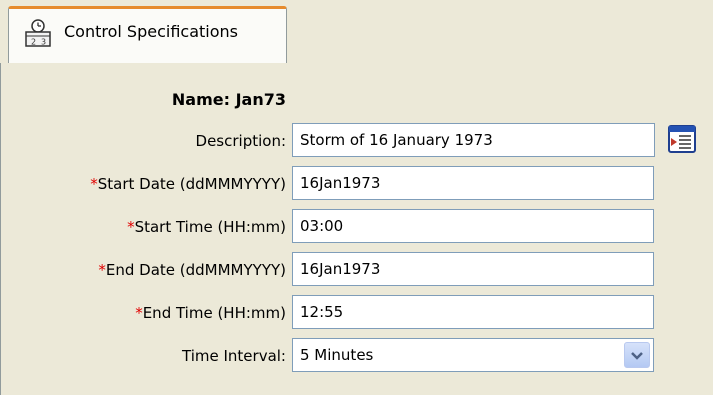 This screenshot has height=395, width=713. Describe the element at coordinates (473, 355) in the screenshot. I see `time-interval-select: 5 Minutes` at that location.